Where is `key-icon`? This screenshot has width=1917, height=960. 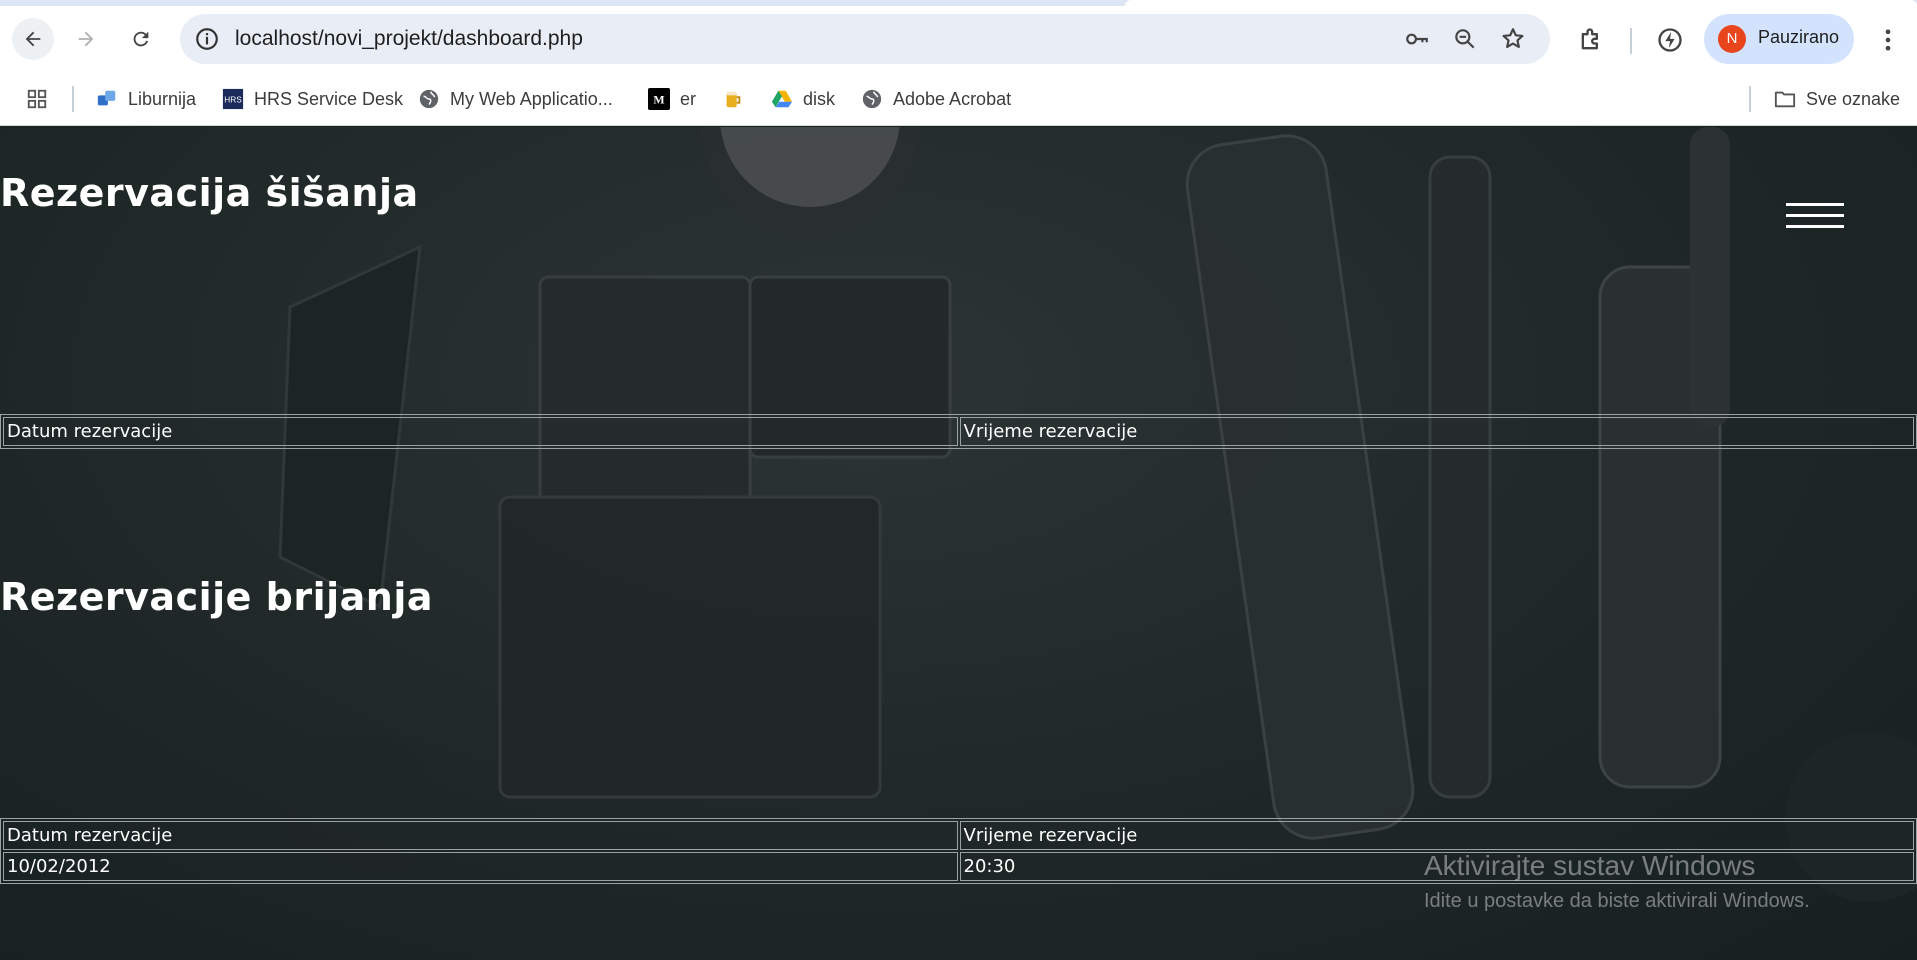 key-icon is located at coordinates (1417, 39).